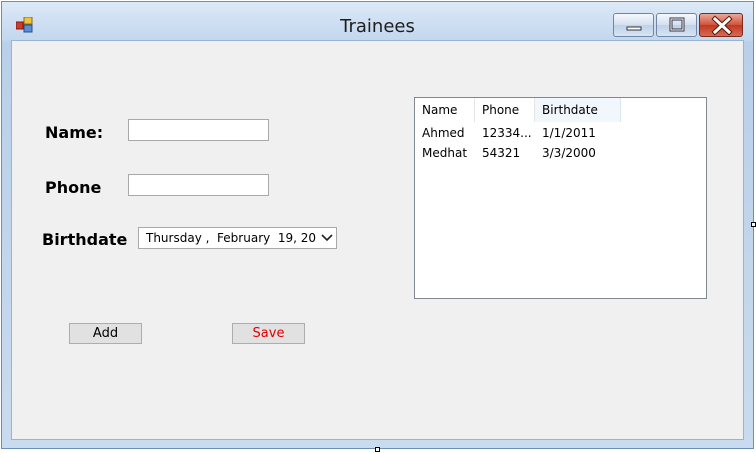 This screenshot has height=453, width=756. Describe the element at coordinates (74, 132) in the screenshot. I see `name-label: Name:` at that location.